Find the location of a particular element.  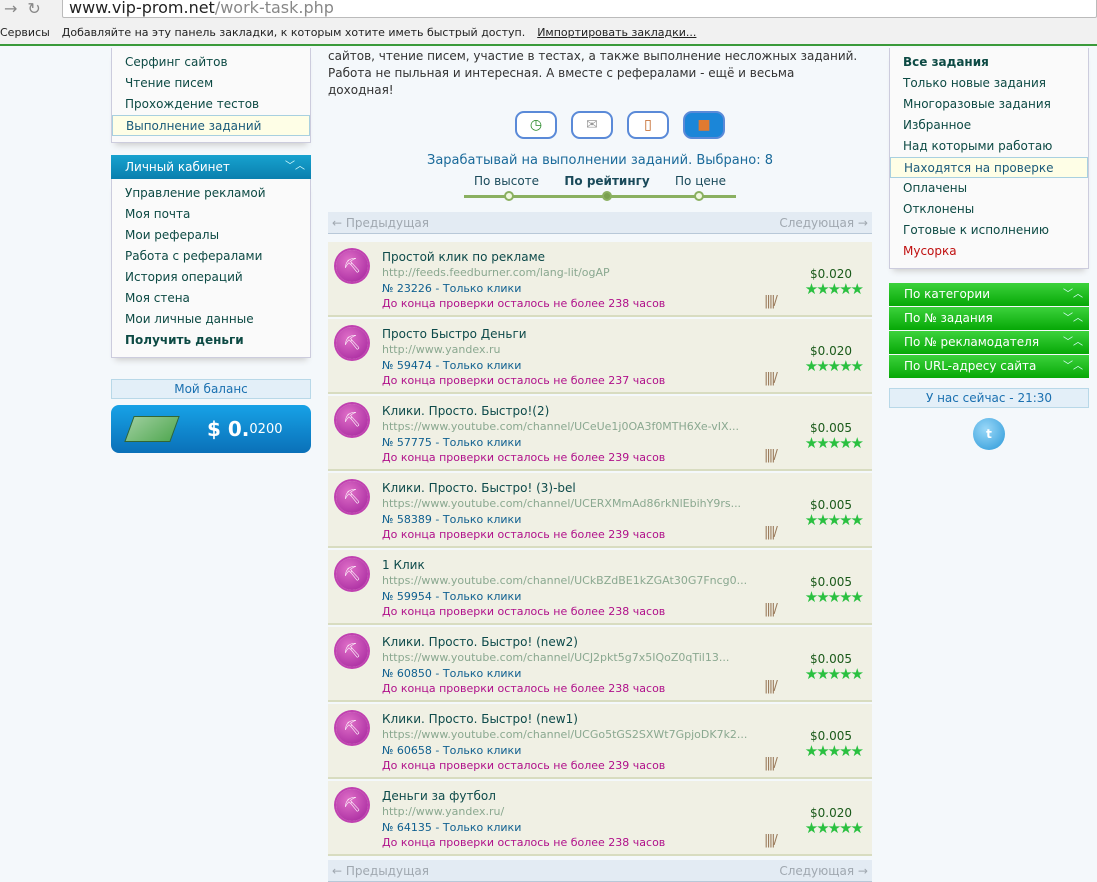

menu-tests: Прохождение тестов is located at coordinates (211, 104).